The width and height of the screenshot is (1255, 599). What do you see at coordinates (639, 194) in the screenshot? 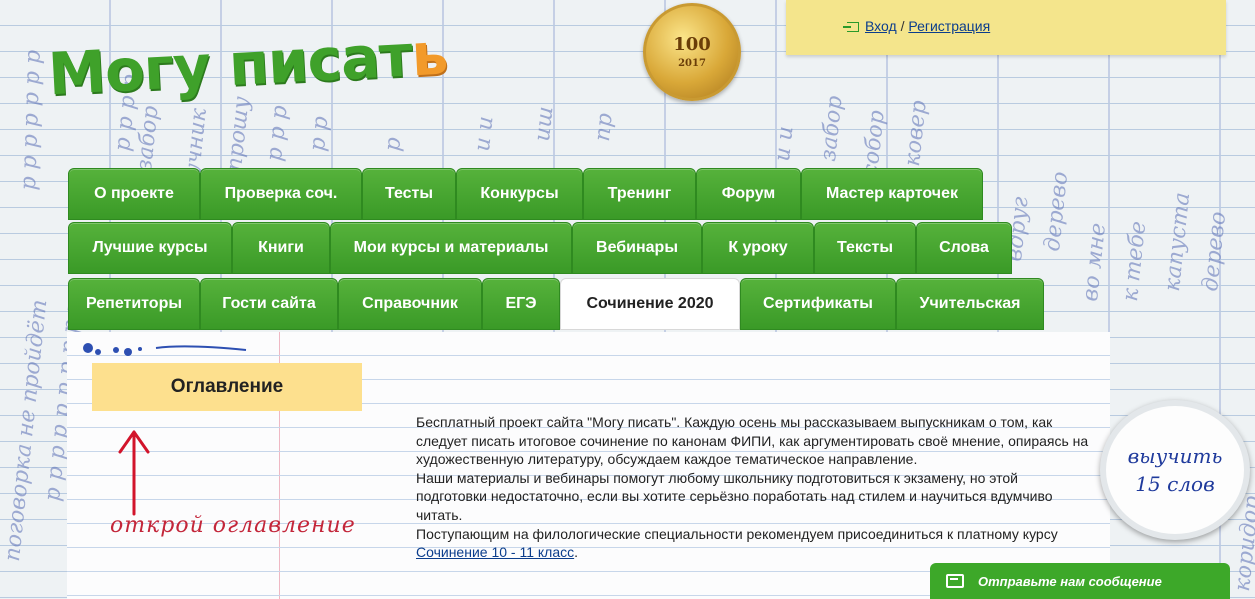
I see `tab-training: Тренинг` at bounding box center [639, 194].